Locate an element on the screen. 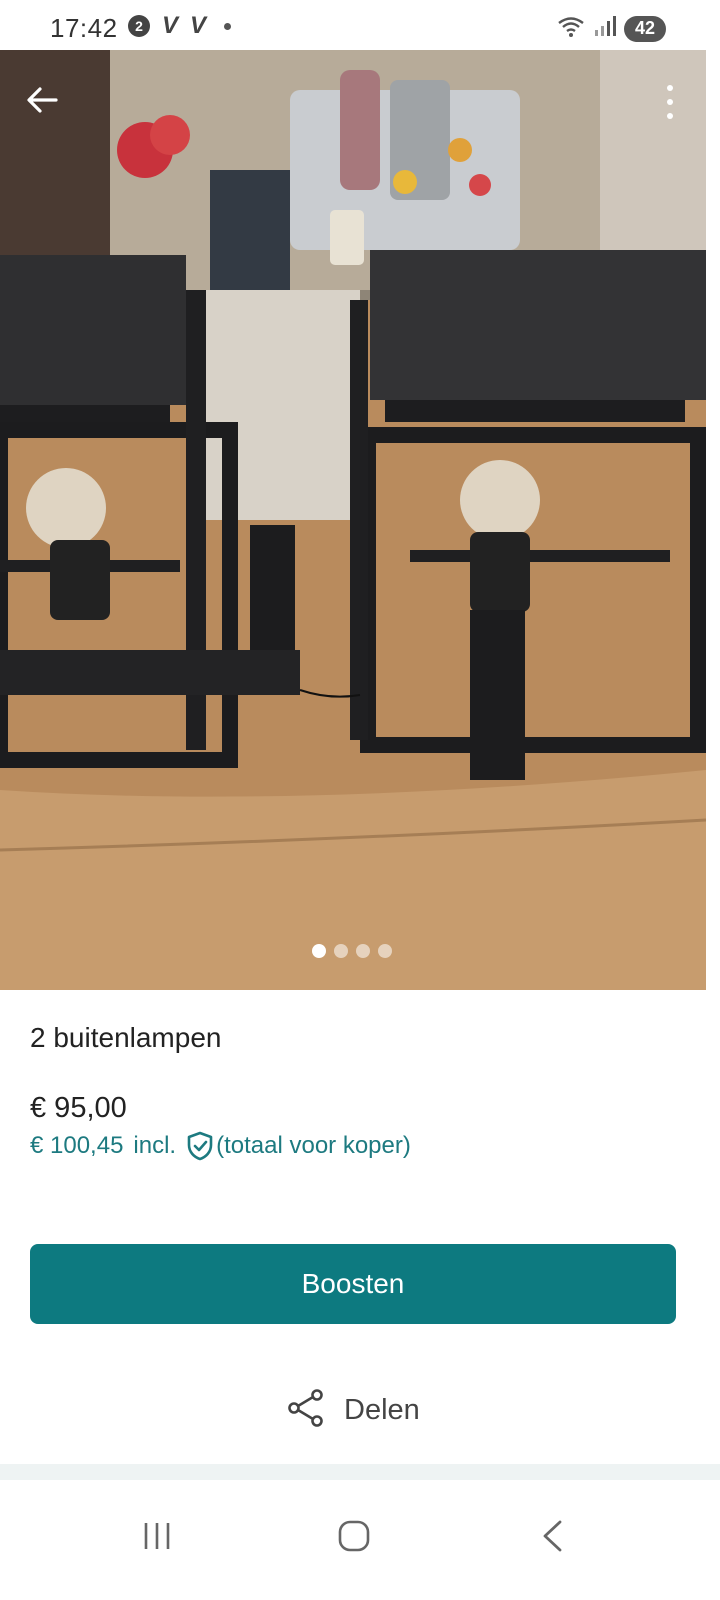 The width and height of the screenshot is (720, 1600). nav-back-button is located at coordinates (552, 1538).